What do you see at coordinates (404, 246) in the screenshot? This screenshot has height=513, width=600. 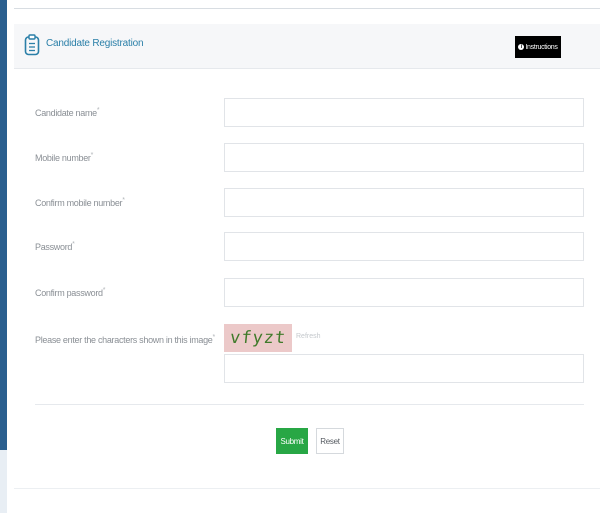 I see `password-input` at bounding box center [404, 246].